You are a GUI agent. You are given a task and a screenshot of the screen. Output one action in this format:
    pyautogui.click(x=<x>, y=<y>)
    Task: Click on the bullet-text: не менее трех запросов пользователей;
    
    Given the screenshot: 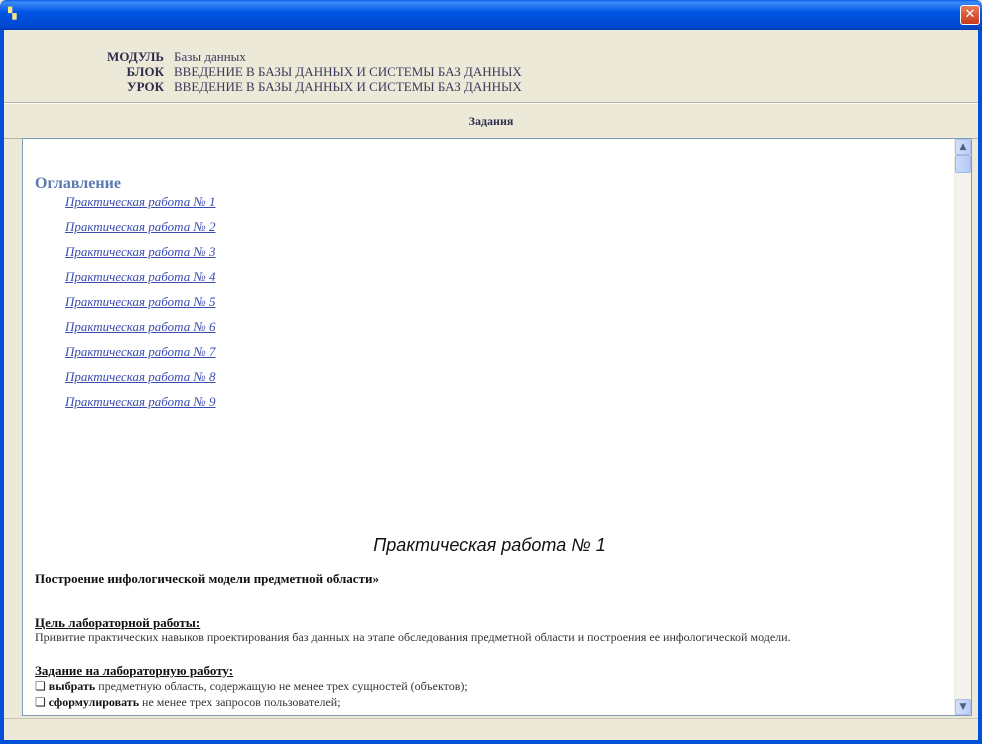 What is the action you would take?
    pyautogui.click(x=240, y=702)
    